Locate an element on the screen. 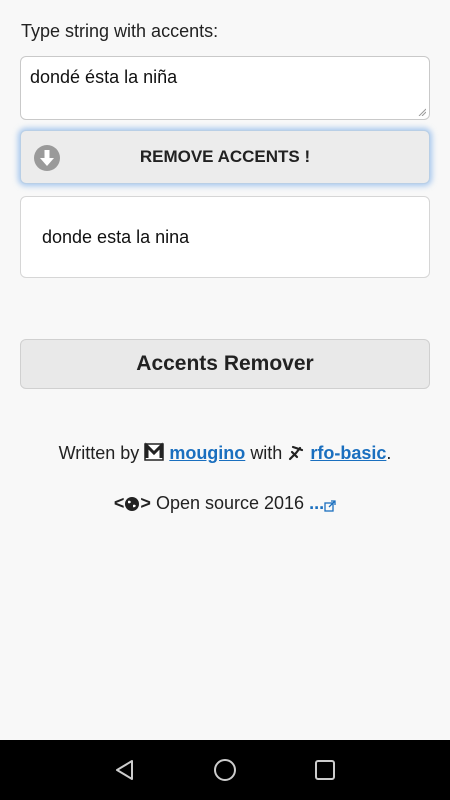 The image size is (450, 800). system-navigation-bar is located at coordinates (225, 770).